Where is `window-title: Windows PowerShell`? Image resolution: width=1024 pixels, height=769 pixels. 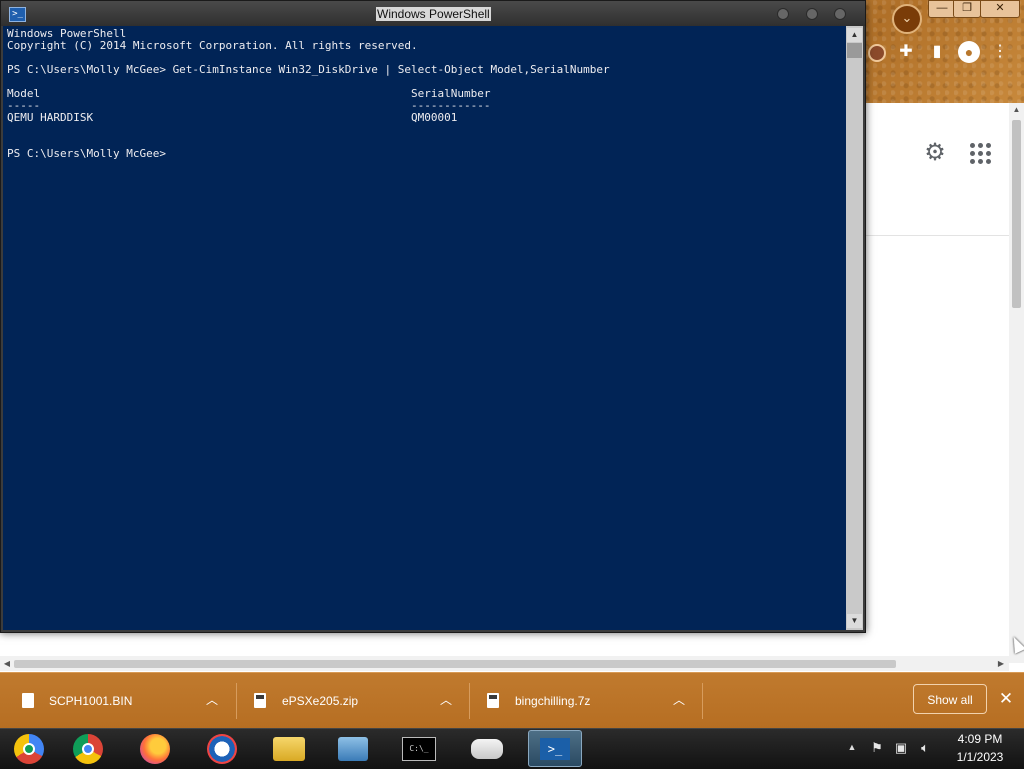 window-title: Windows PowerShell is located at coordinates (433, 14).